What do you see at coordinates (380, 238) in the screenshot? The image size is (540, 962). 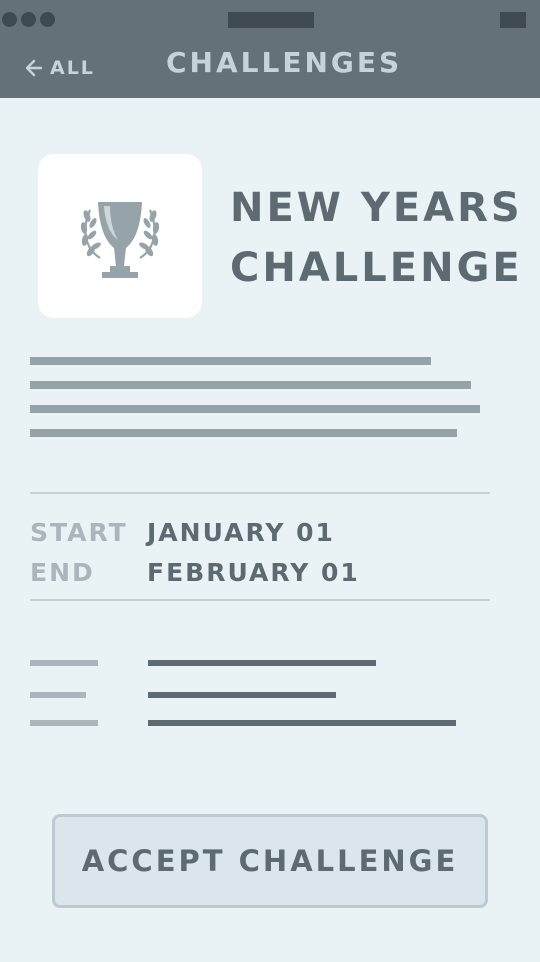 I see `challenge-title: NEW YEARS CHALLENGE` at bounding box center [380, 238].